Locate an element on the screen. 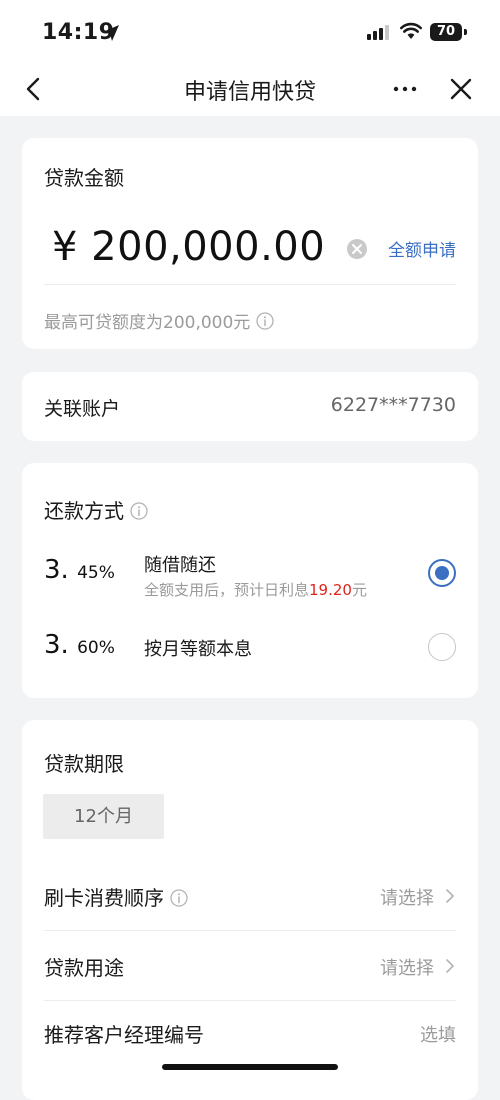 This screenshot has width=500, height=1100. status-bar: 14:19 70 is located at coordinates (250, 31).